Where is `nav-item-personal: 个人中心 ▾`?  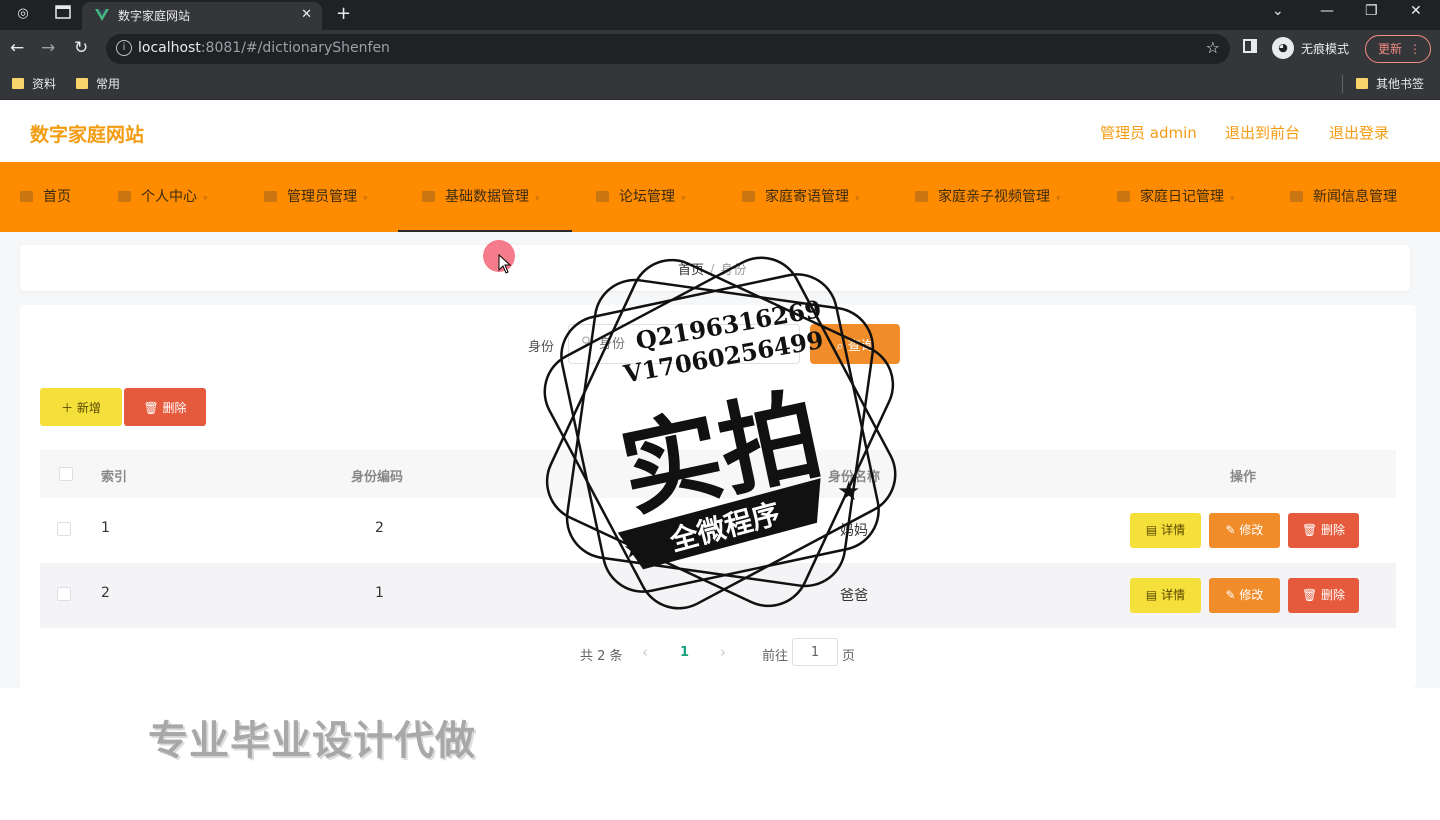 nav-item-personal: 个人中心 ▾ is located at coordinates (163, 197).